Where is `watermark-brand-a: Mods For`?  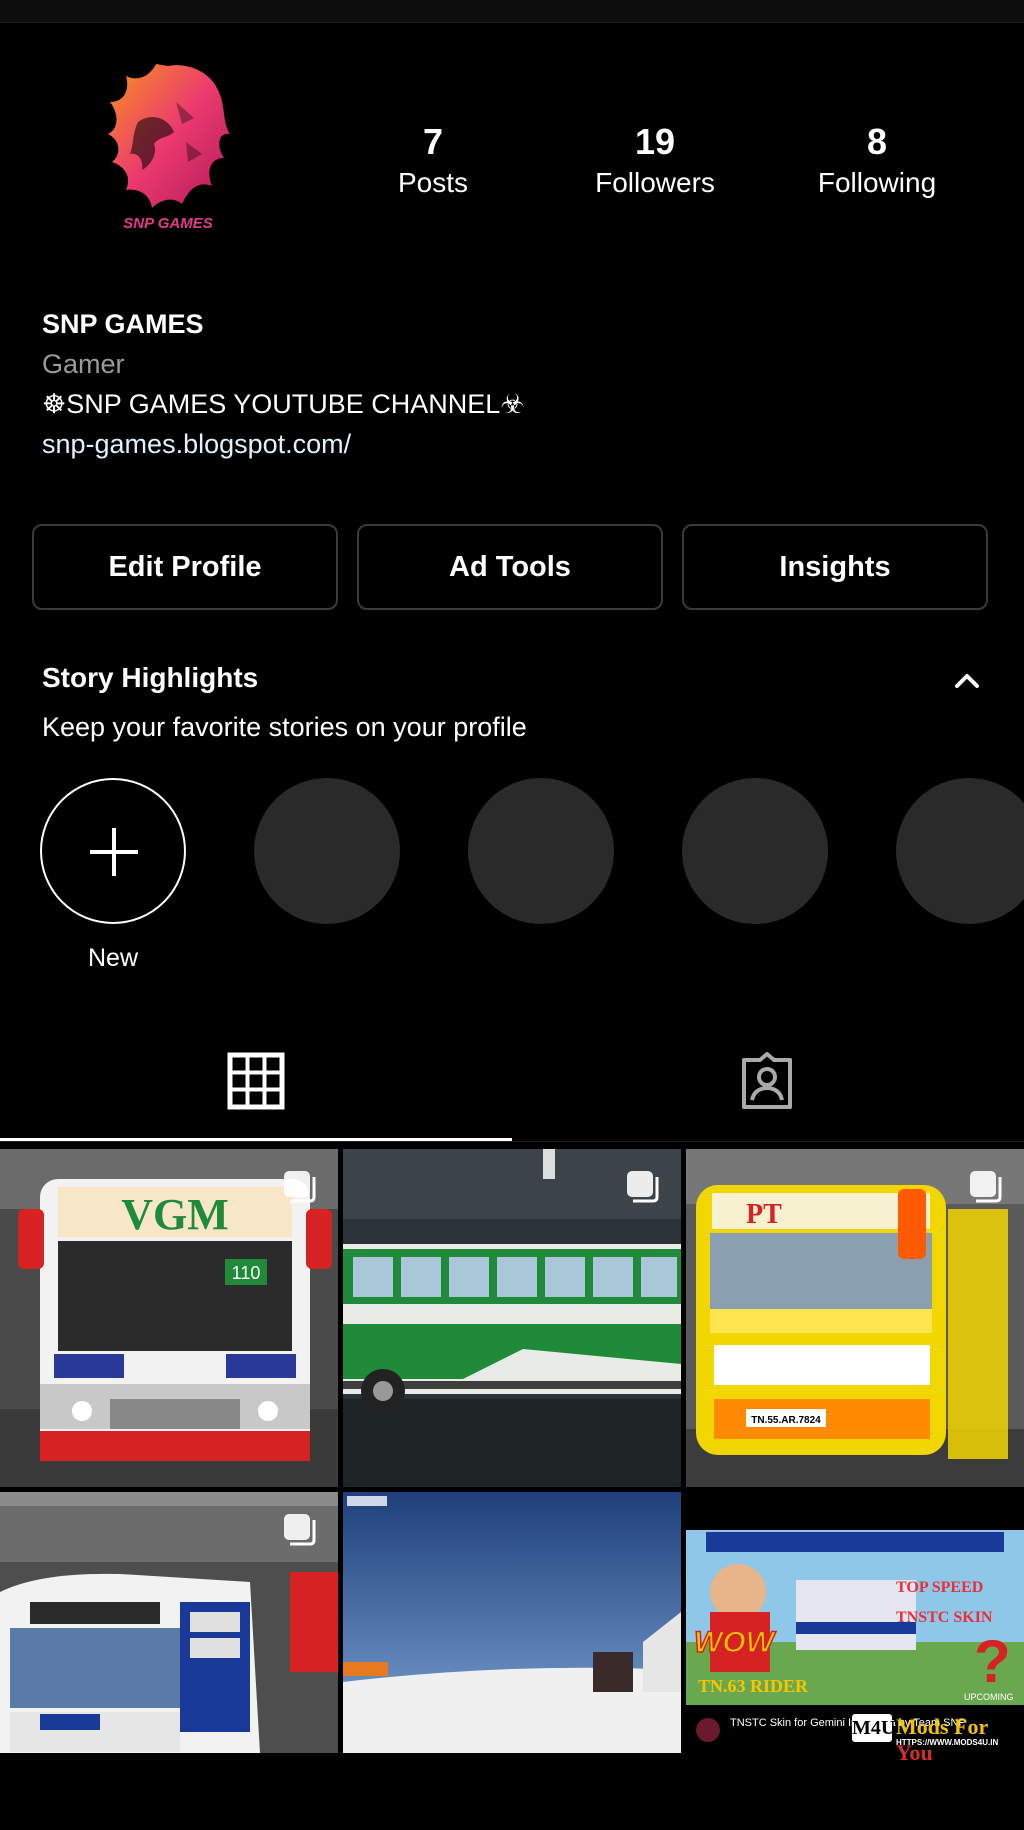
watermark-brand-a: Mods For is located at coordinates (942, 1726).